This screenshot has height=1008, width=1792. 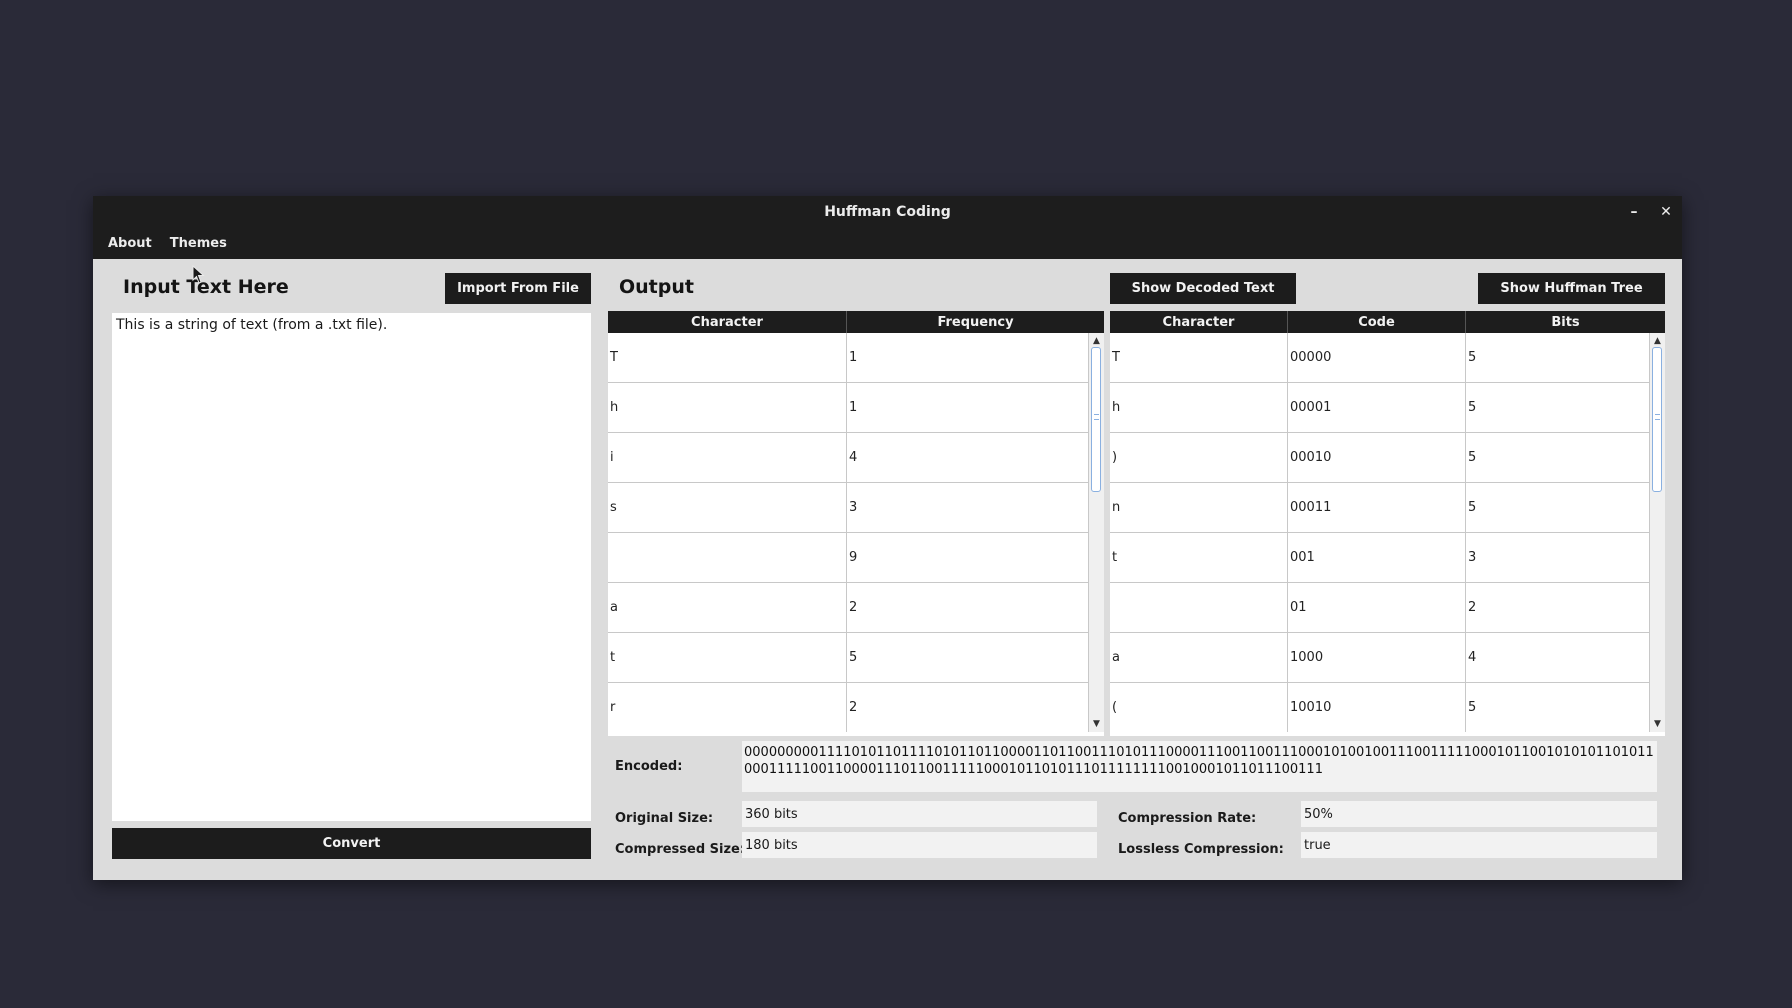 What do you see at coordinates (967, 457) in the screenshot?
I see `frequency-table-cell: 4` at bounding box center [967, 457].